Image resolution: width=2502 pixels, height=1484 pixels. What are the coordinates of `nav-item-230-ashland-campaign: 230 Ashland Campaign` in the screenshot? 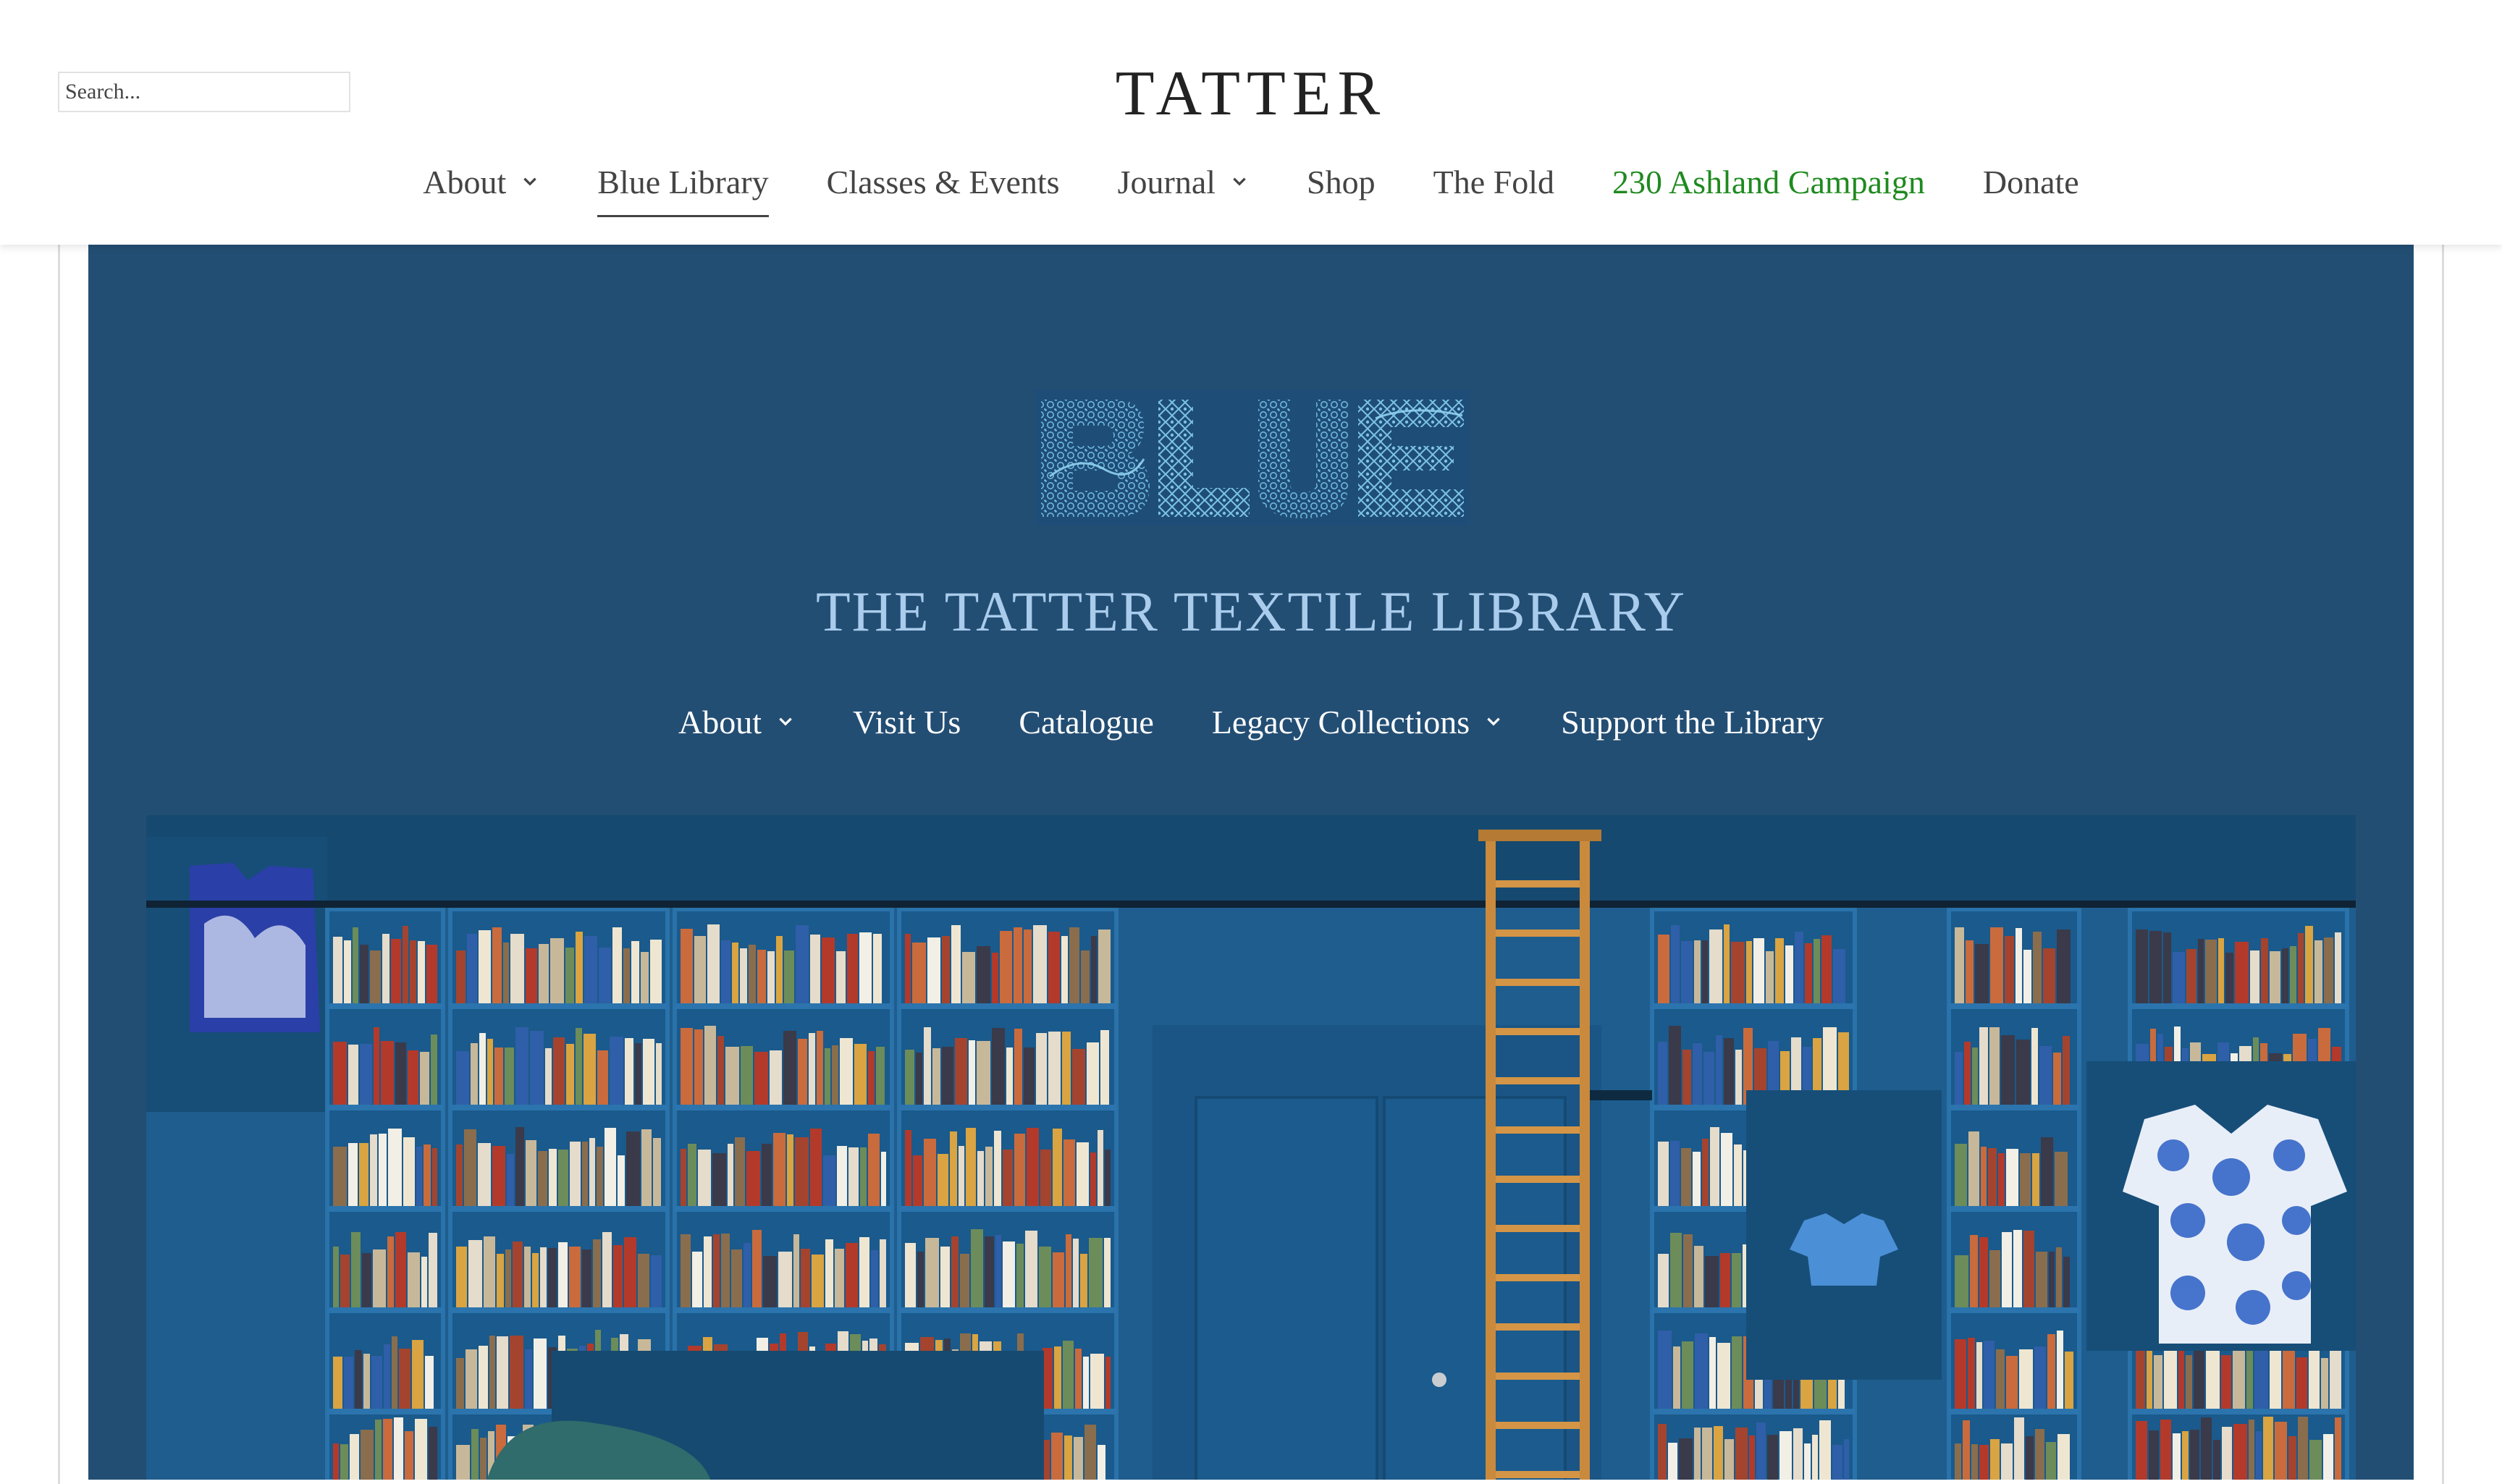 It's located at (1769, 182).